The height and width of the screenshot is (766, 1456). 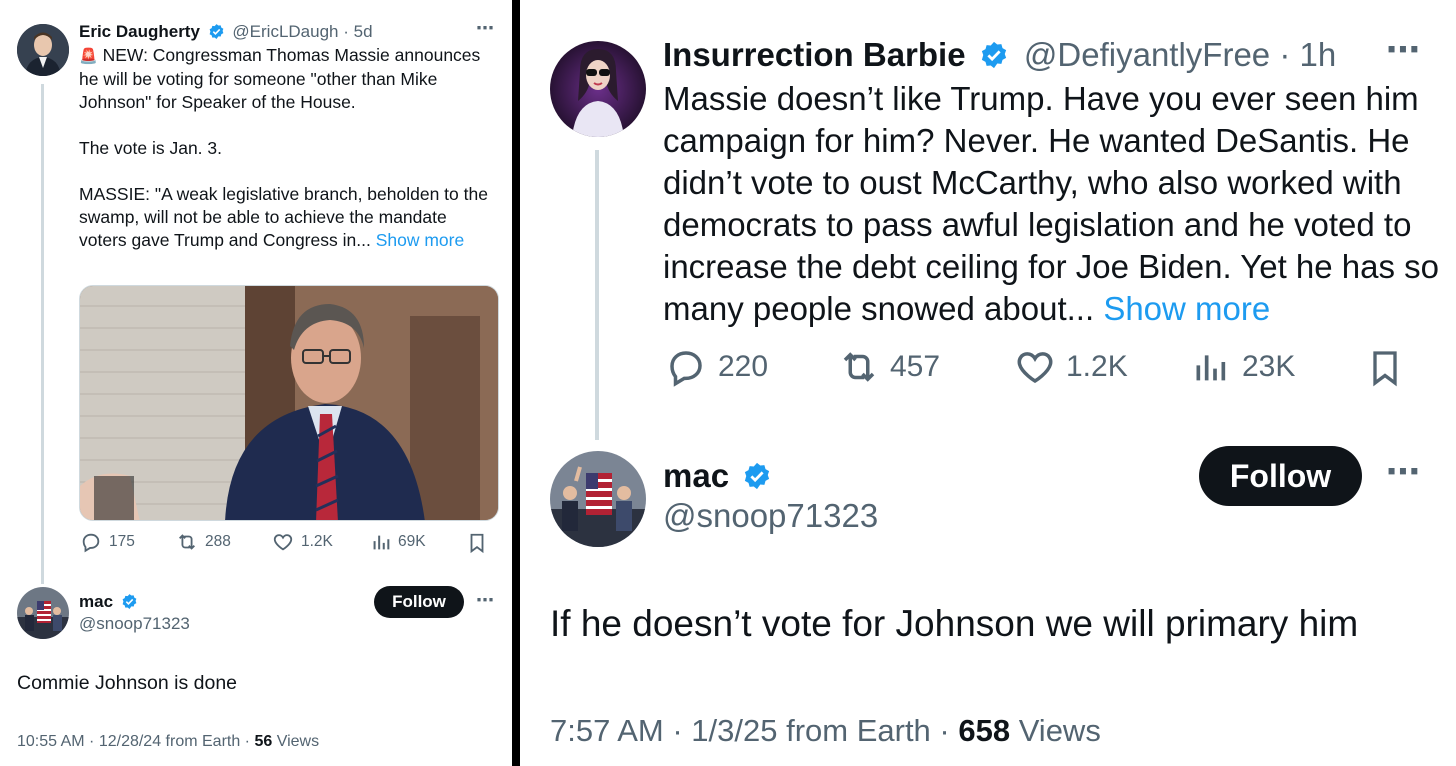 I want to click on reply-button: 175, so click(x=107, y=542).